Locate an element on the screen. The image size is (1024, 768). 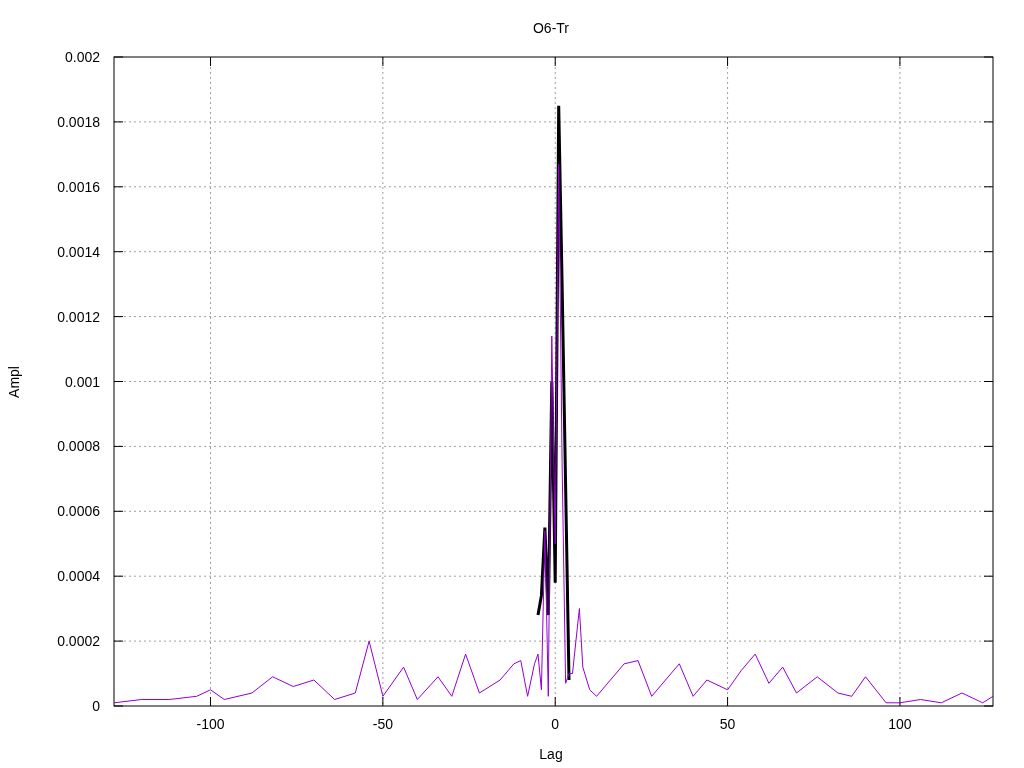
x-axis-label: Lag is located at coordinates (551, 754).